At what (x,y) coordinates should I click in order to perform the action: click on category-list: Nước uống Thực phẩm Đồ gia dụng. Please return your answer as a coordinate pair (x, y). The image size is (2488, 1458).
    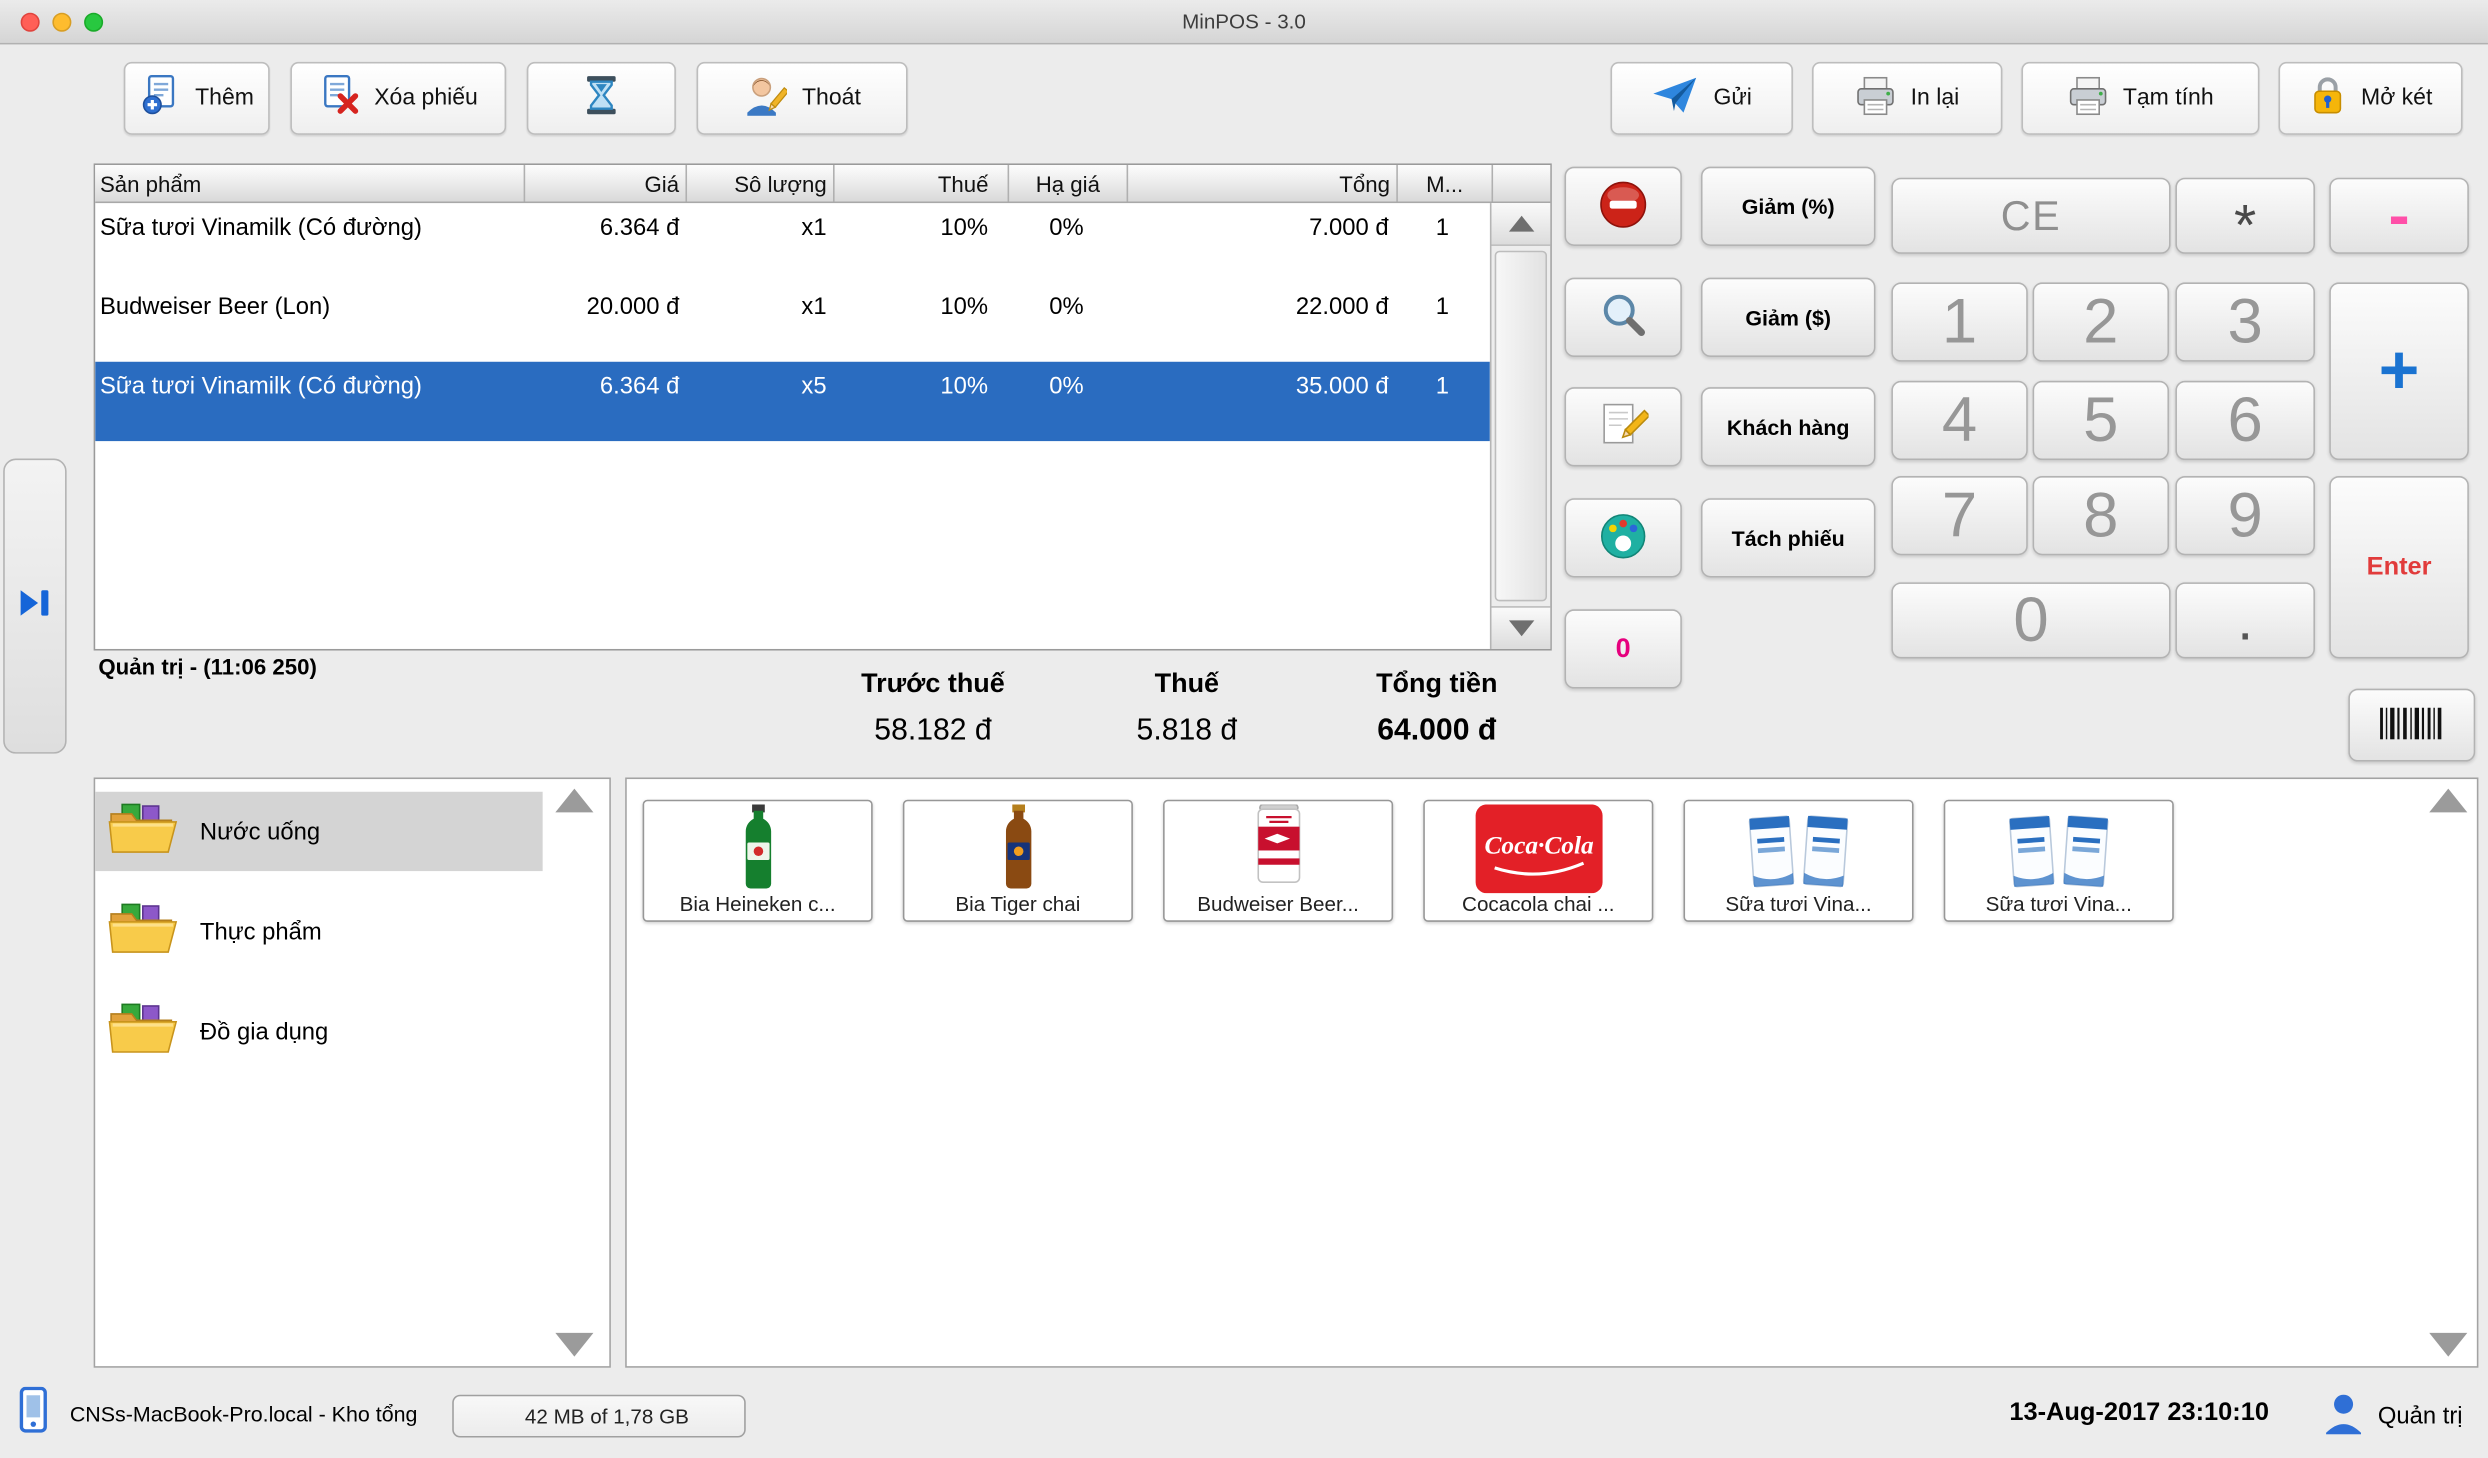
    Looking at the image, I should click on (319, 941).